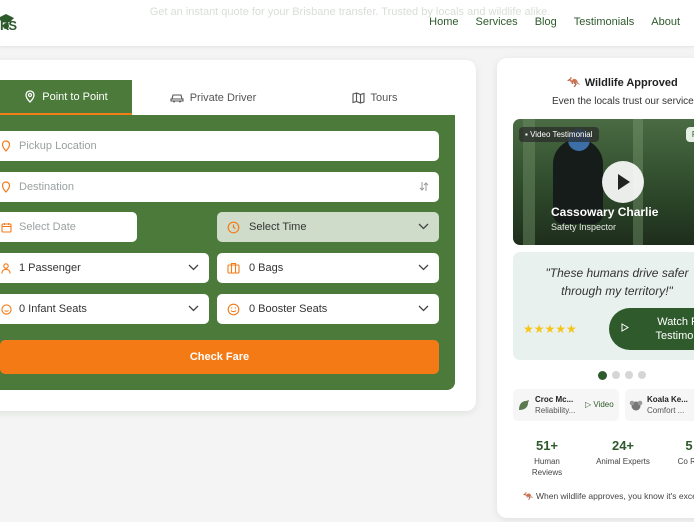 The image size is (694, 522). Describe the element at coordinates (674, 329) in the screenshot. I see `watch-testimonial-label: Watch Full Testimonial` at that location.